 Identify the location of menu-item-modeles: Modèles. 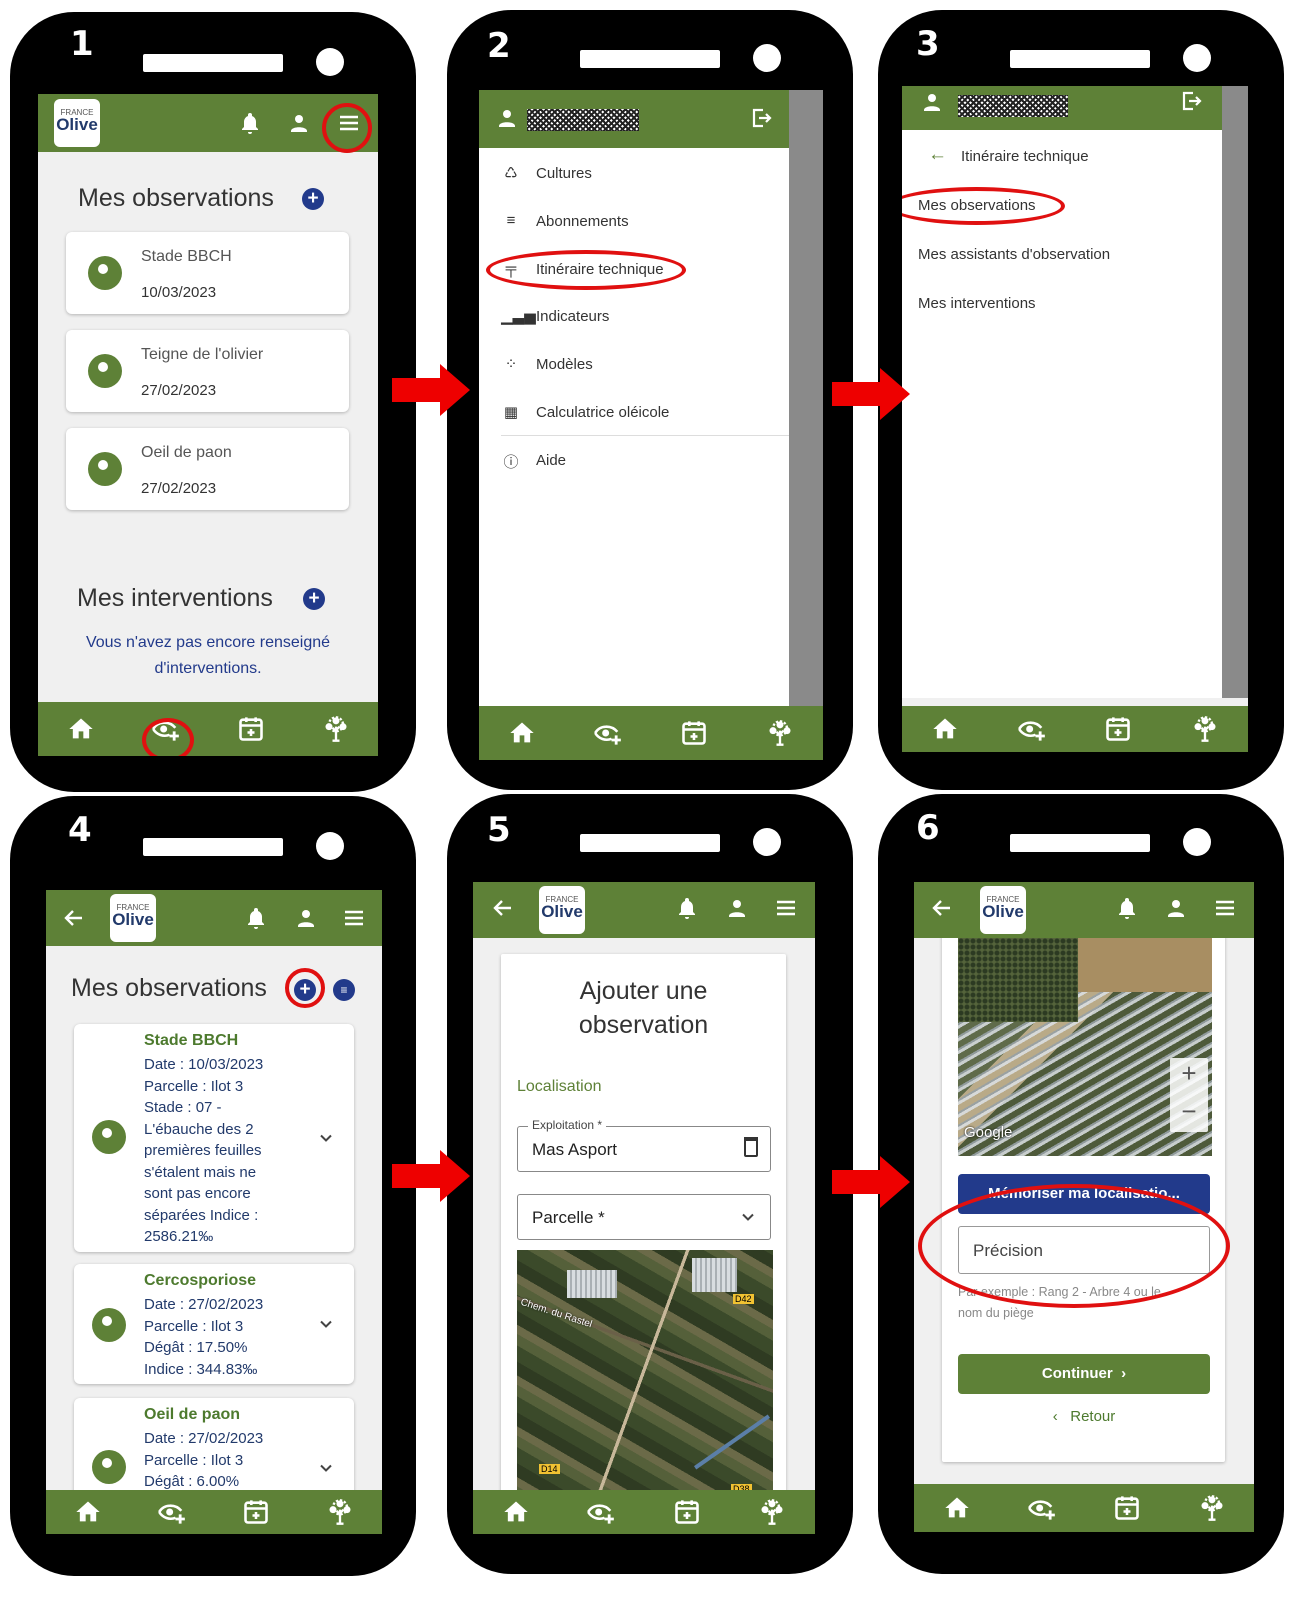
(564, 364).